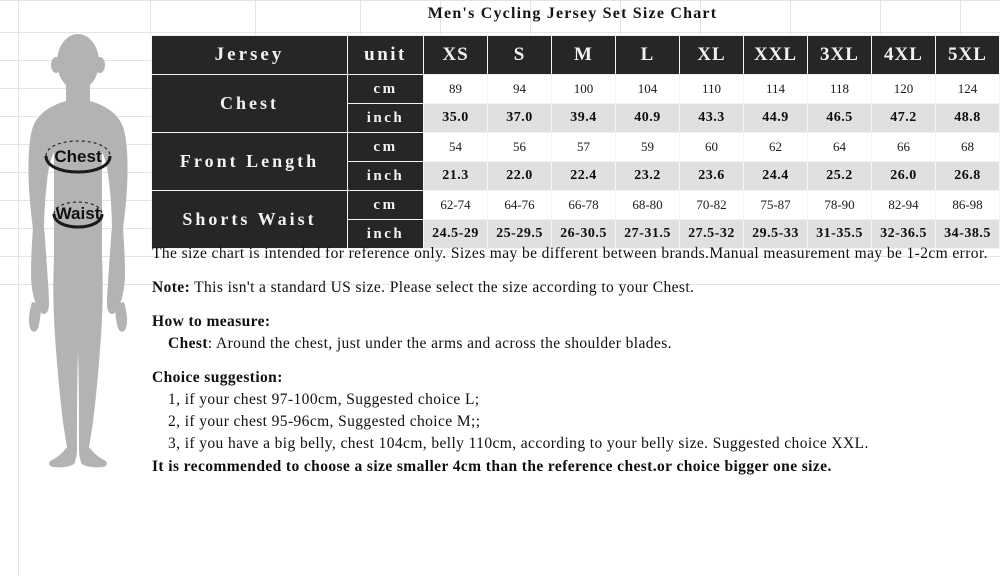  I want to click on row-label-shorts-waist: Shorts Waist, so click(249, 219).